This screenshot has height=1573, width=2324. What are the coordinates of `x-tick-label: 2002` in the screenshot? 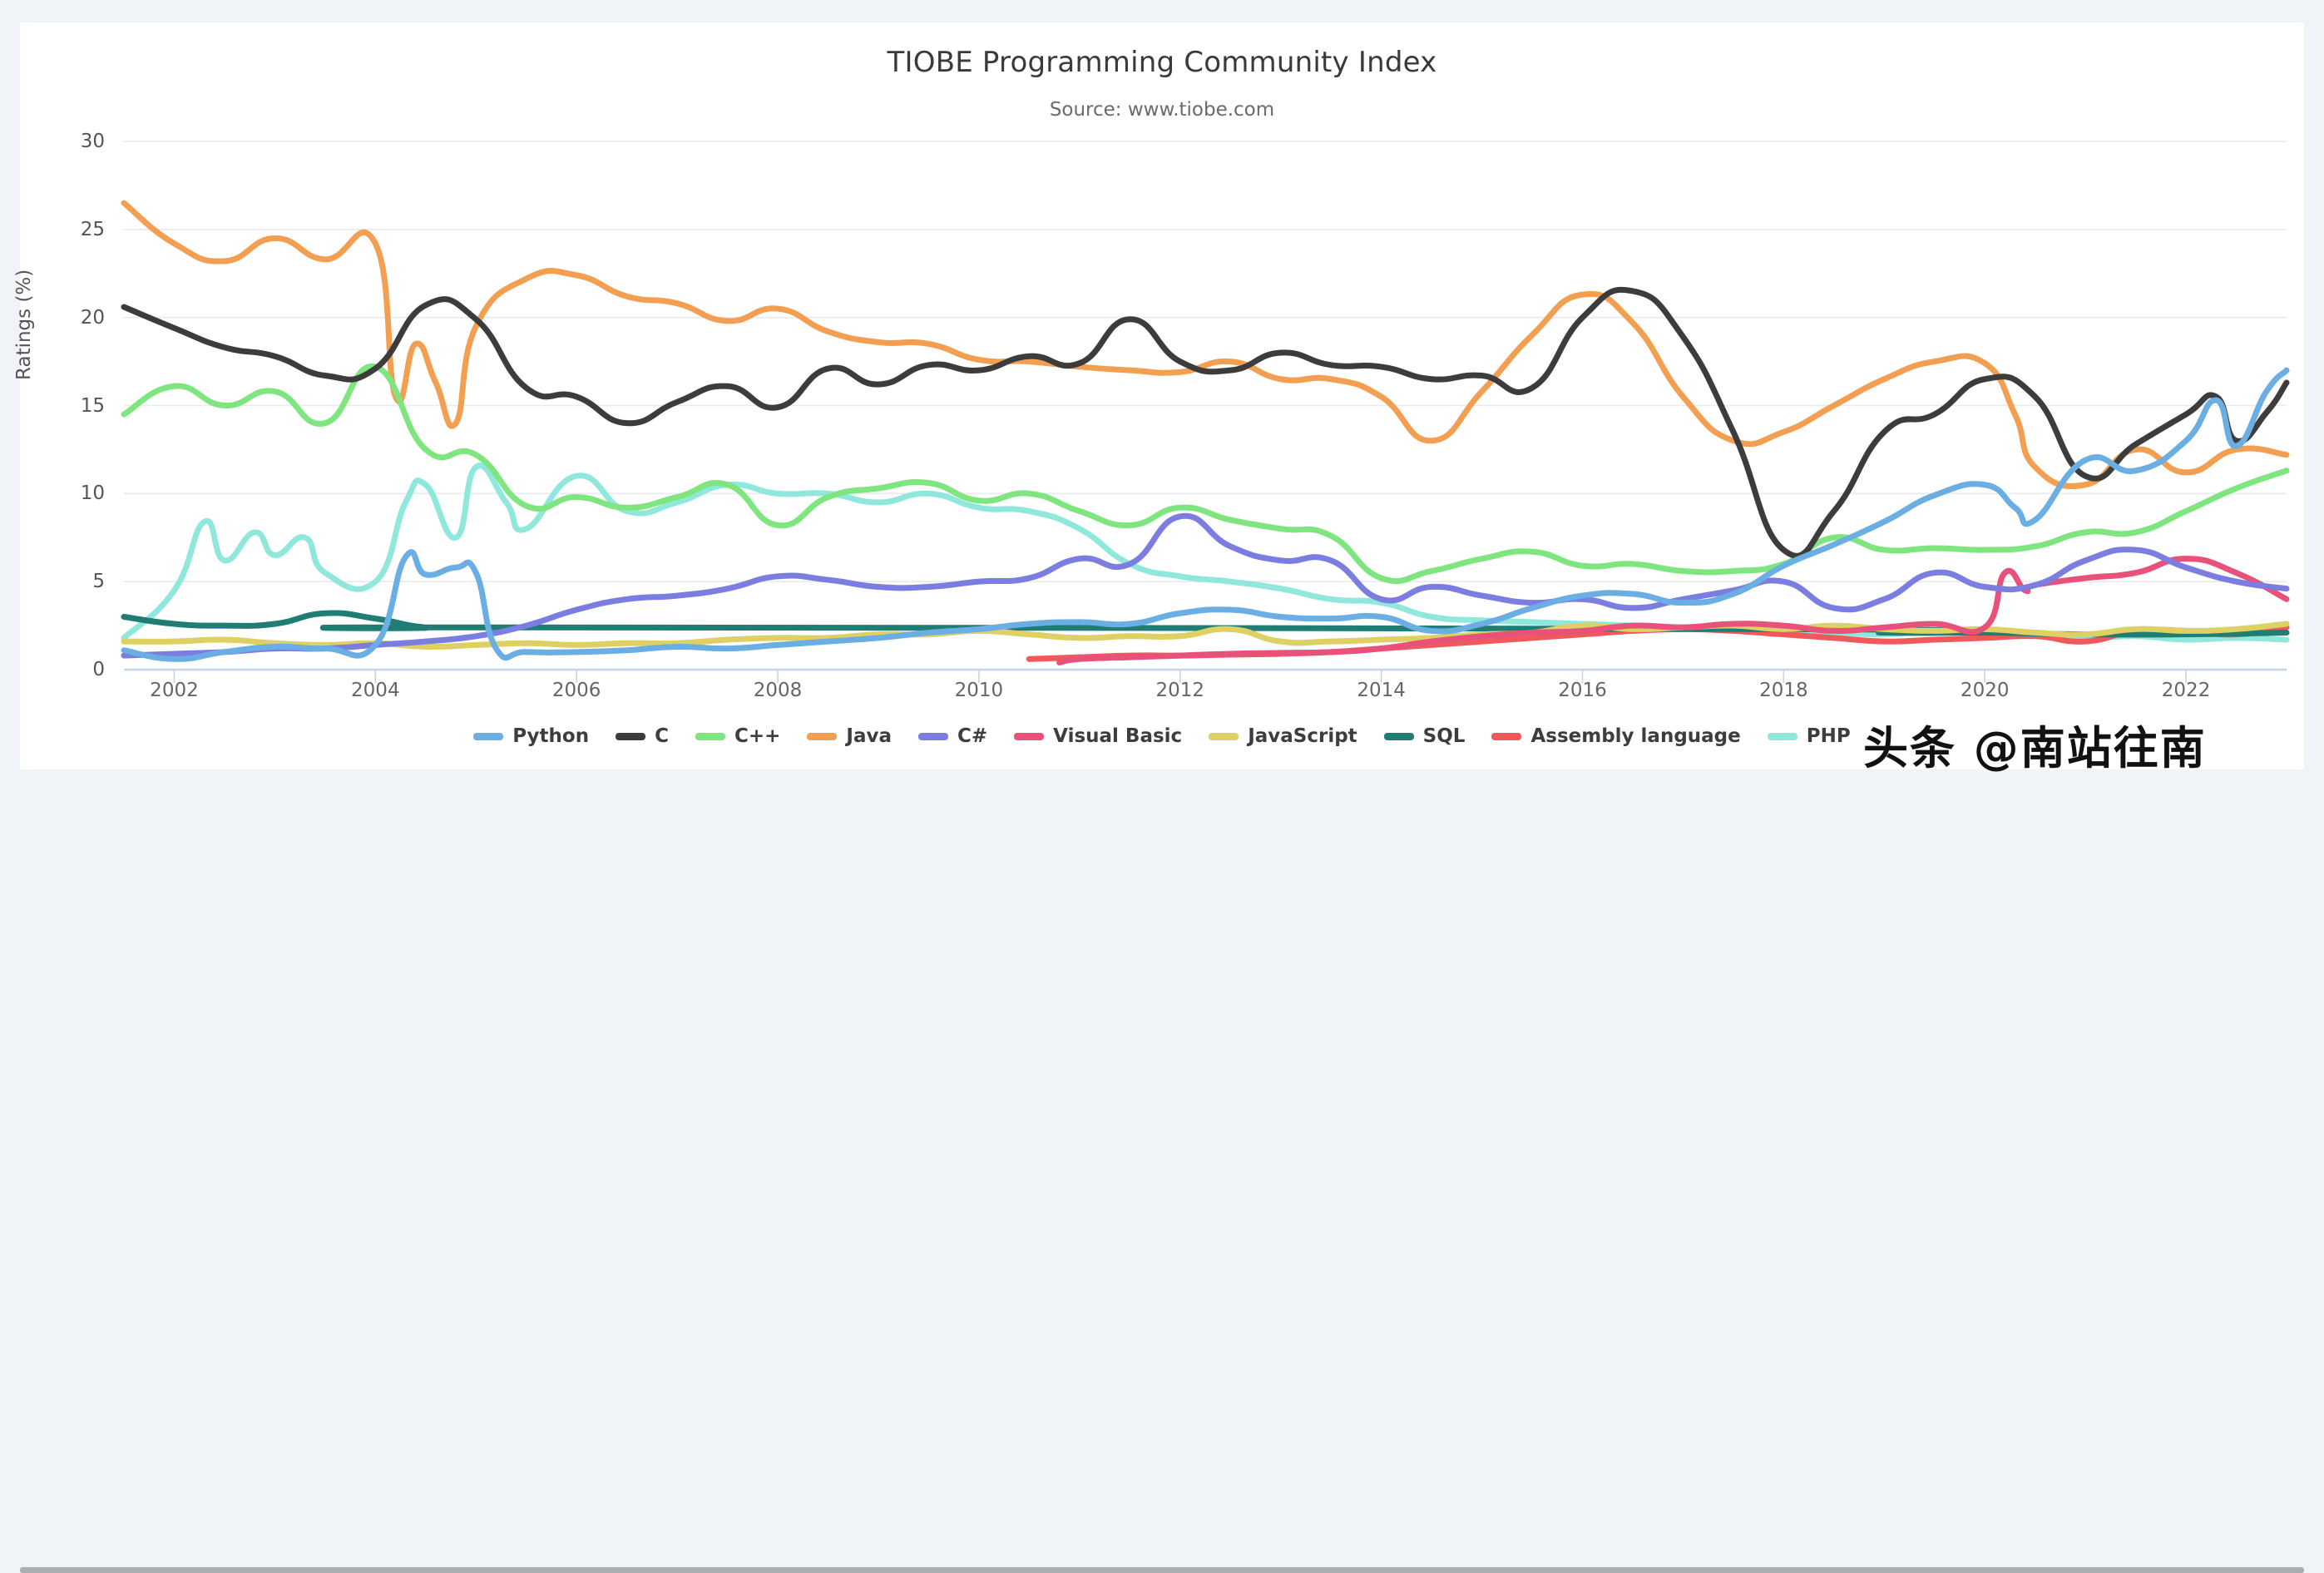 It's located at (174, 690).